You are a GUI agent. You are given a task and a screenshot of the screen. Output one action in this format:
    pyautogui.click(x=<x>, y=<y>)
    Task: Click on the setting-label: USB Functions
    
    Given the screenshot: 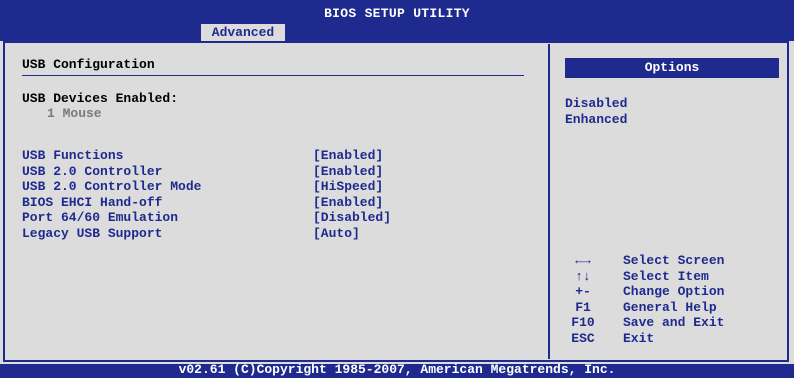 What is the action you would take?
    pyautogui.click(x=73, y=155)
    